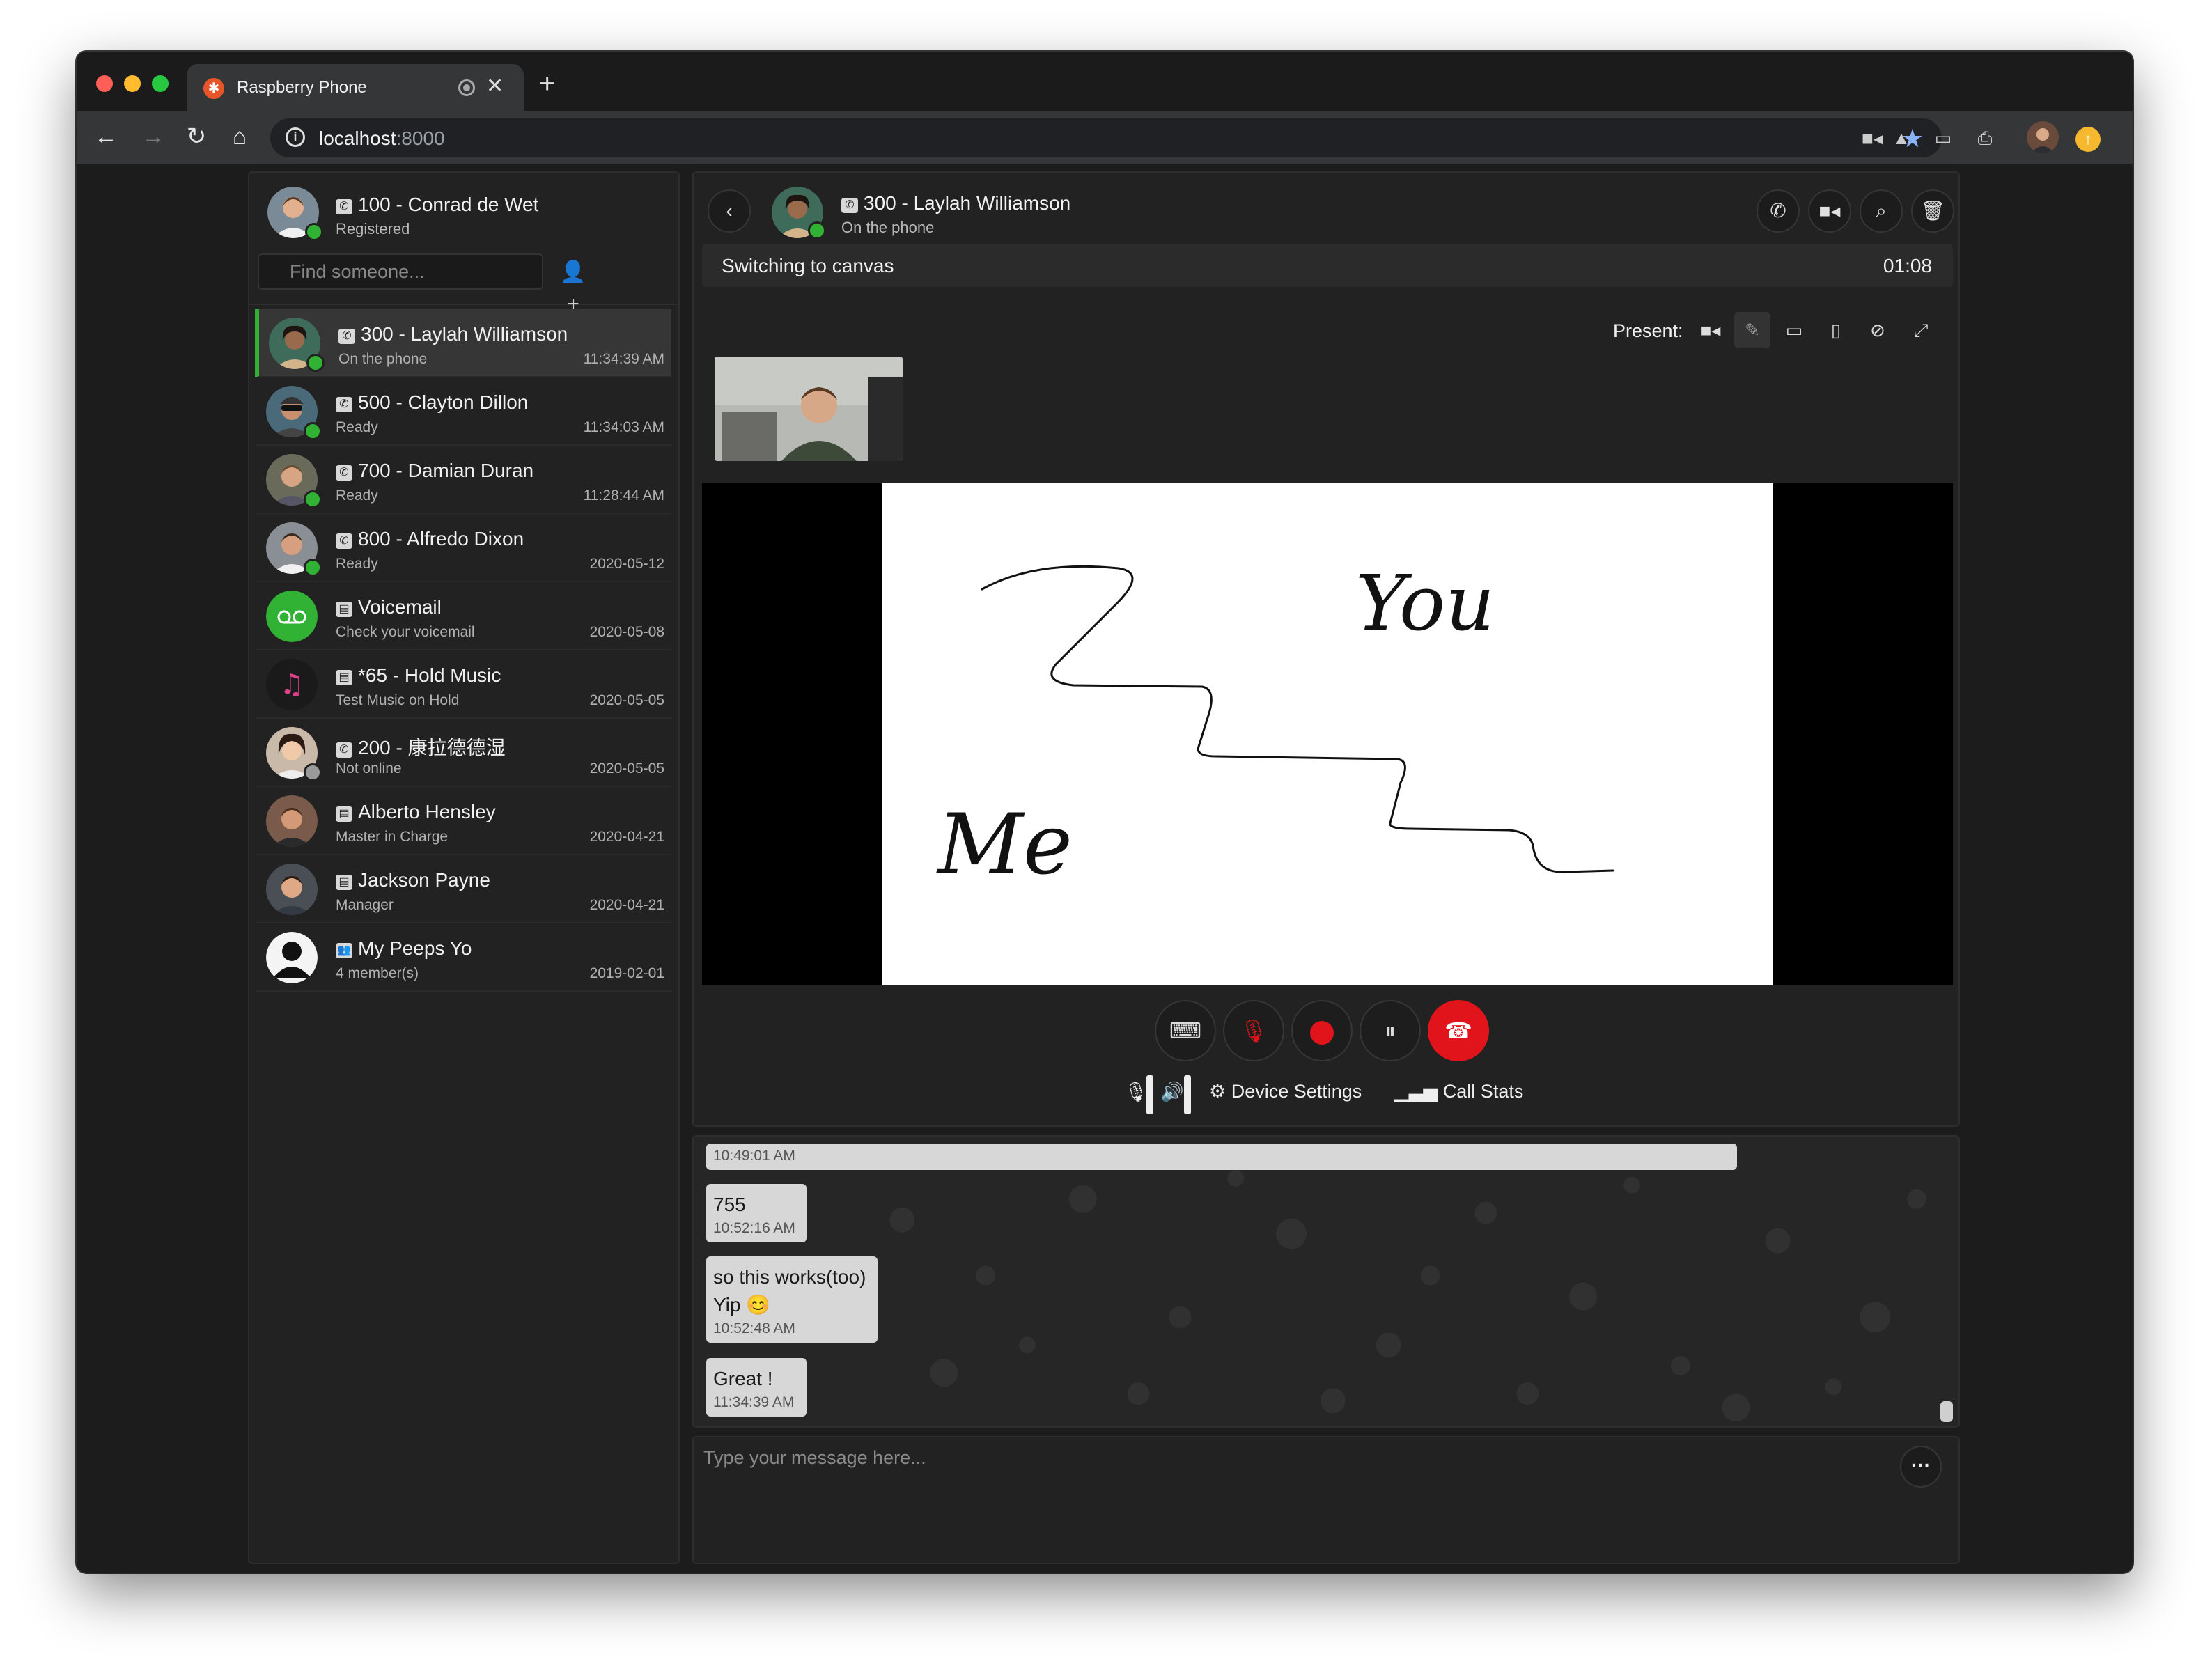 The width and height of the screenshot is (2212, 1677). Describe the element at coordinates (393, 837) in the screenshot. I see `buddy-status: Master in Charge` at that location.